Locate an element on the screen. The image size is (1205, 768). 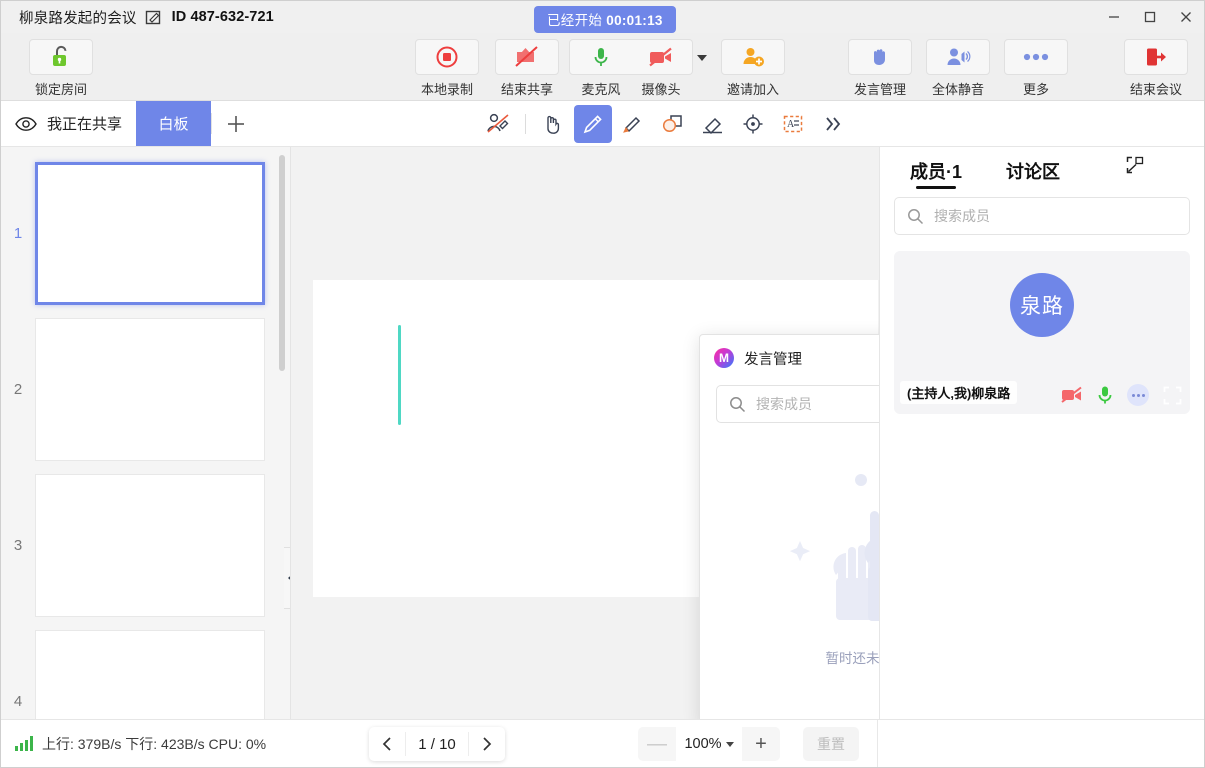
slide-number: 4 is located at coordinates (18, 701).